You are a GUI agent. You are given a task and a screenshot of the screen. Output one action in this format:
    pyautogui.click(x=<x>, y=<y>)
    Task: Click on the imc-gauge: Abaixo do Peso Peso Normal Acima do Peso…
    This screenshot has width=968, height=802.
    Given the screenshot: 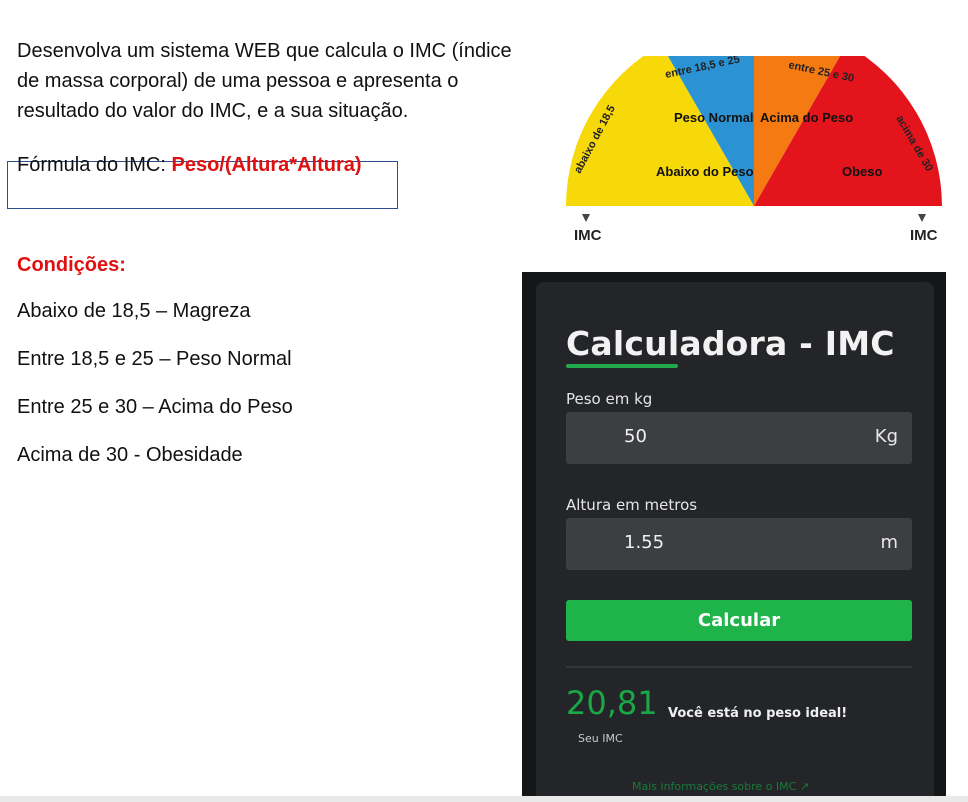 What is the action you would take?
    pyautogui.click(x=754, y=150)
    